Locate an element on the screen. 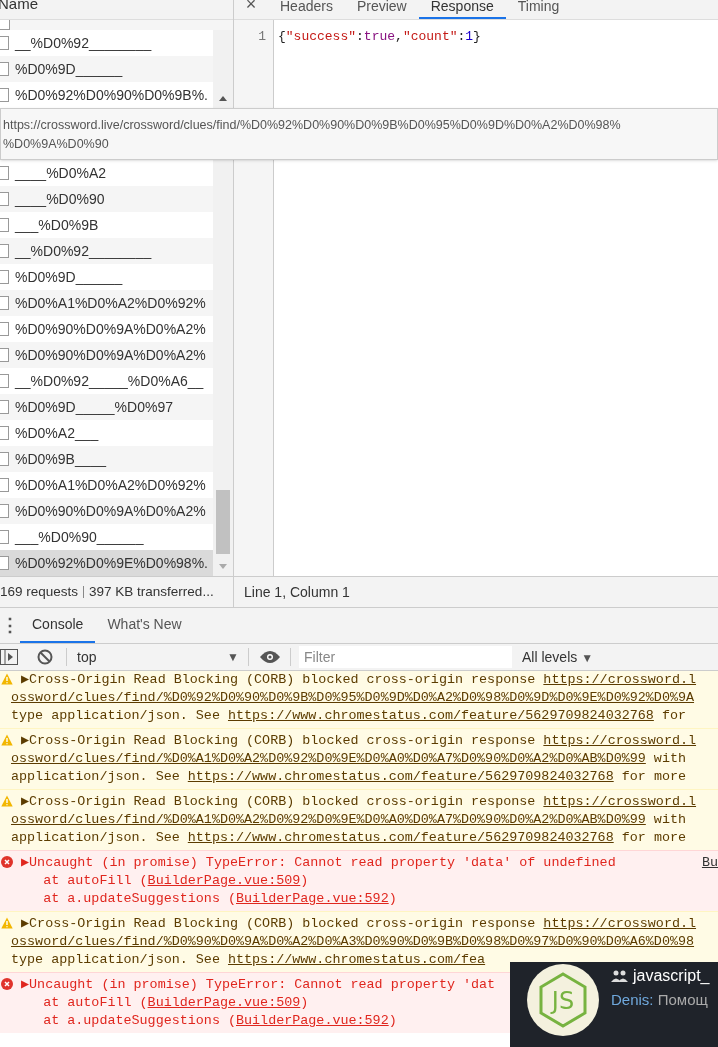 This screenshot has width=718, height=1047. link: ossword/clues/find/%D0%90%D0%9A%D0%A2%D0%A3%D0%90%D0%9B%D0%98%D0%97%D0%90%D0%A6%D0%98 is located at coordinates (353, 941).